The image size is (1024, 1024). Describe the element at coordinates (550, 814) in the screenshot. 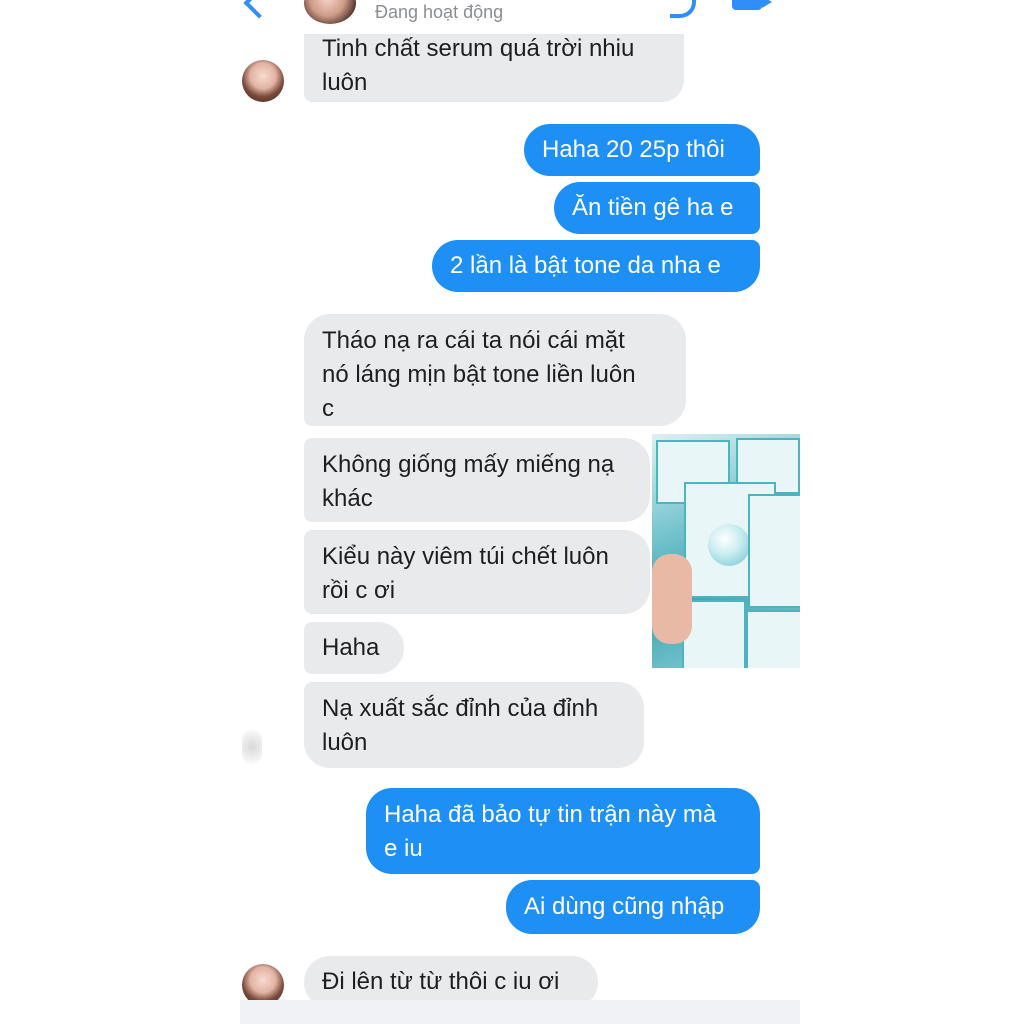

I see `message-line: Haha đã bảo tự tin trận này mà` at that location.